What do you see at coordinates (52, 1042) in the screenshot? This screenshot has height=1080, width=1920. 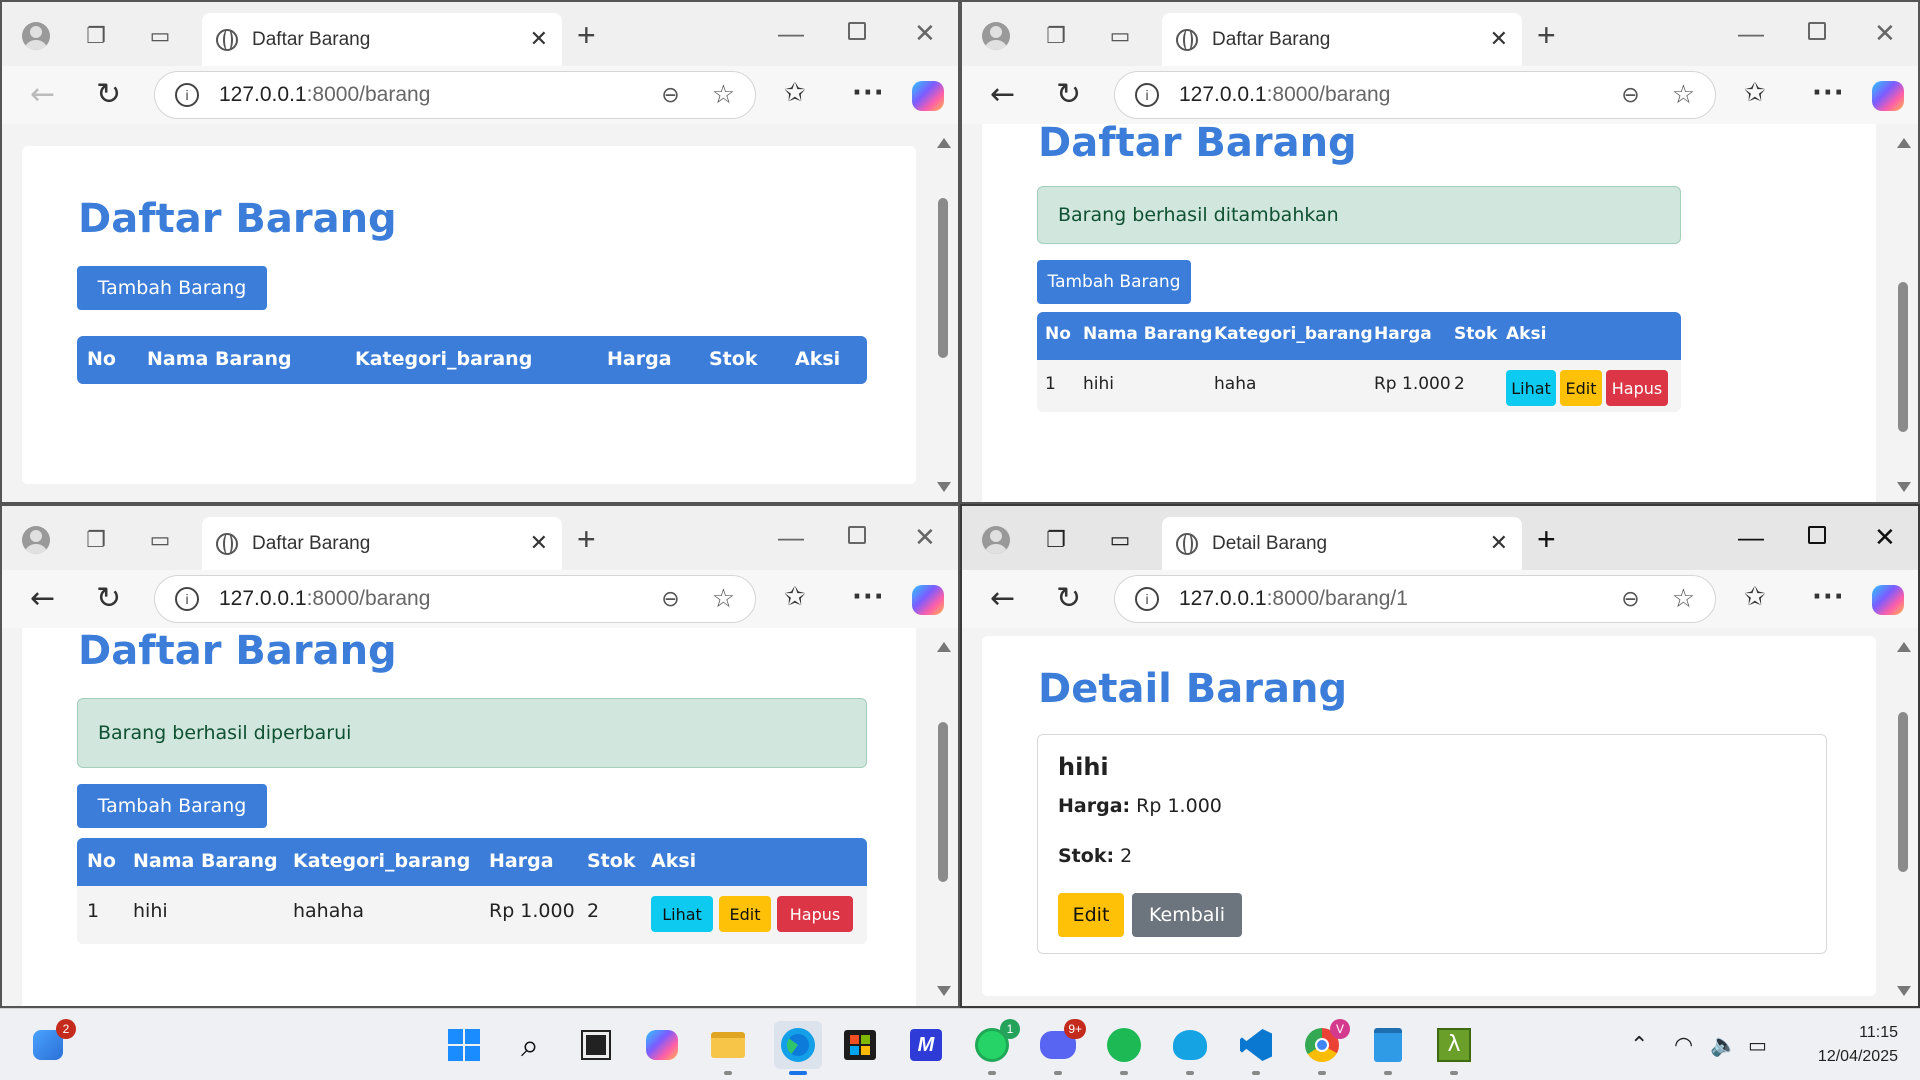 I see `widgets-icon: 2` at bounding box center [52, 1042].